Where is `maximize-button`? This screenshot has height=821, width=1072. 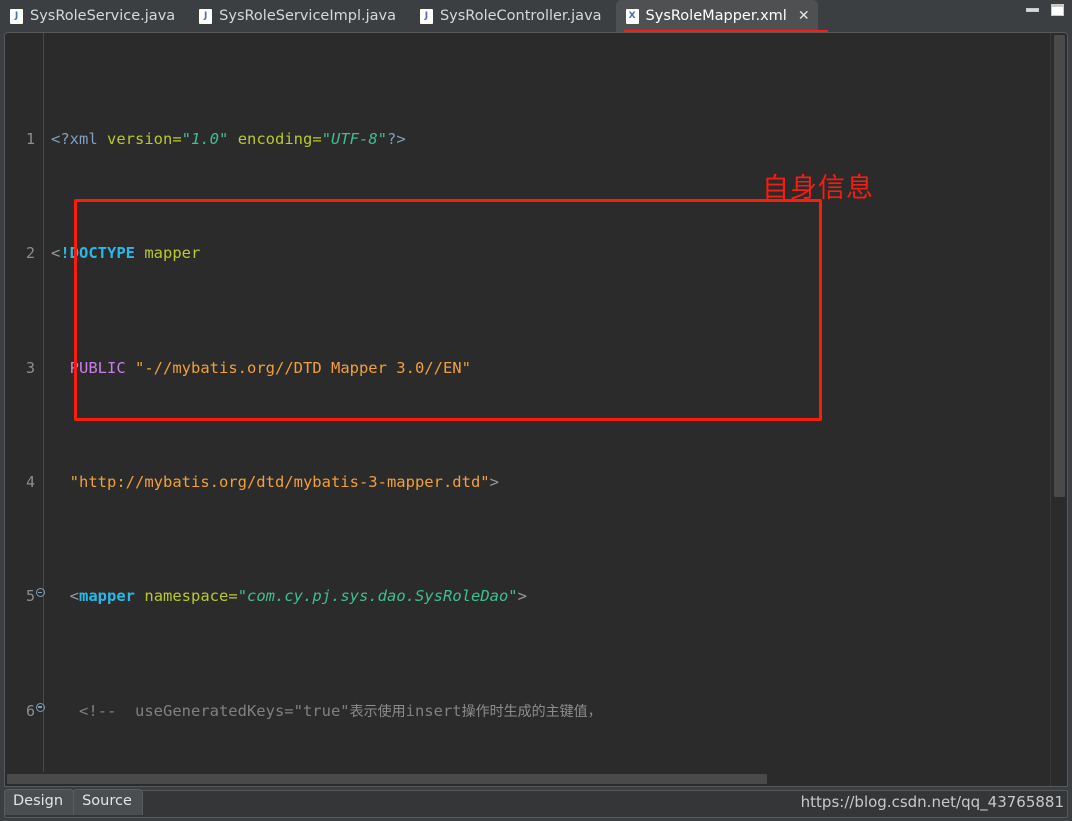
maximize-button is located at coordinates (1057, 10).